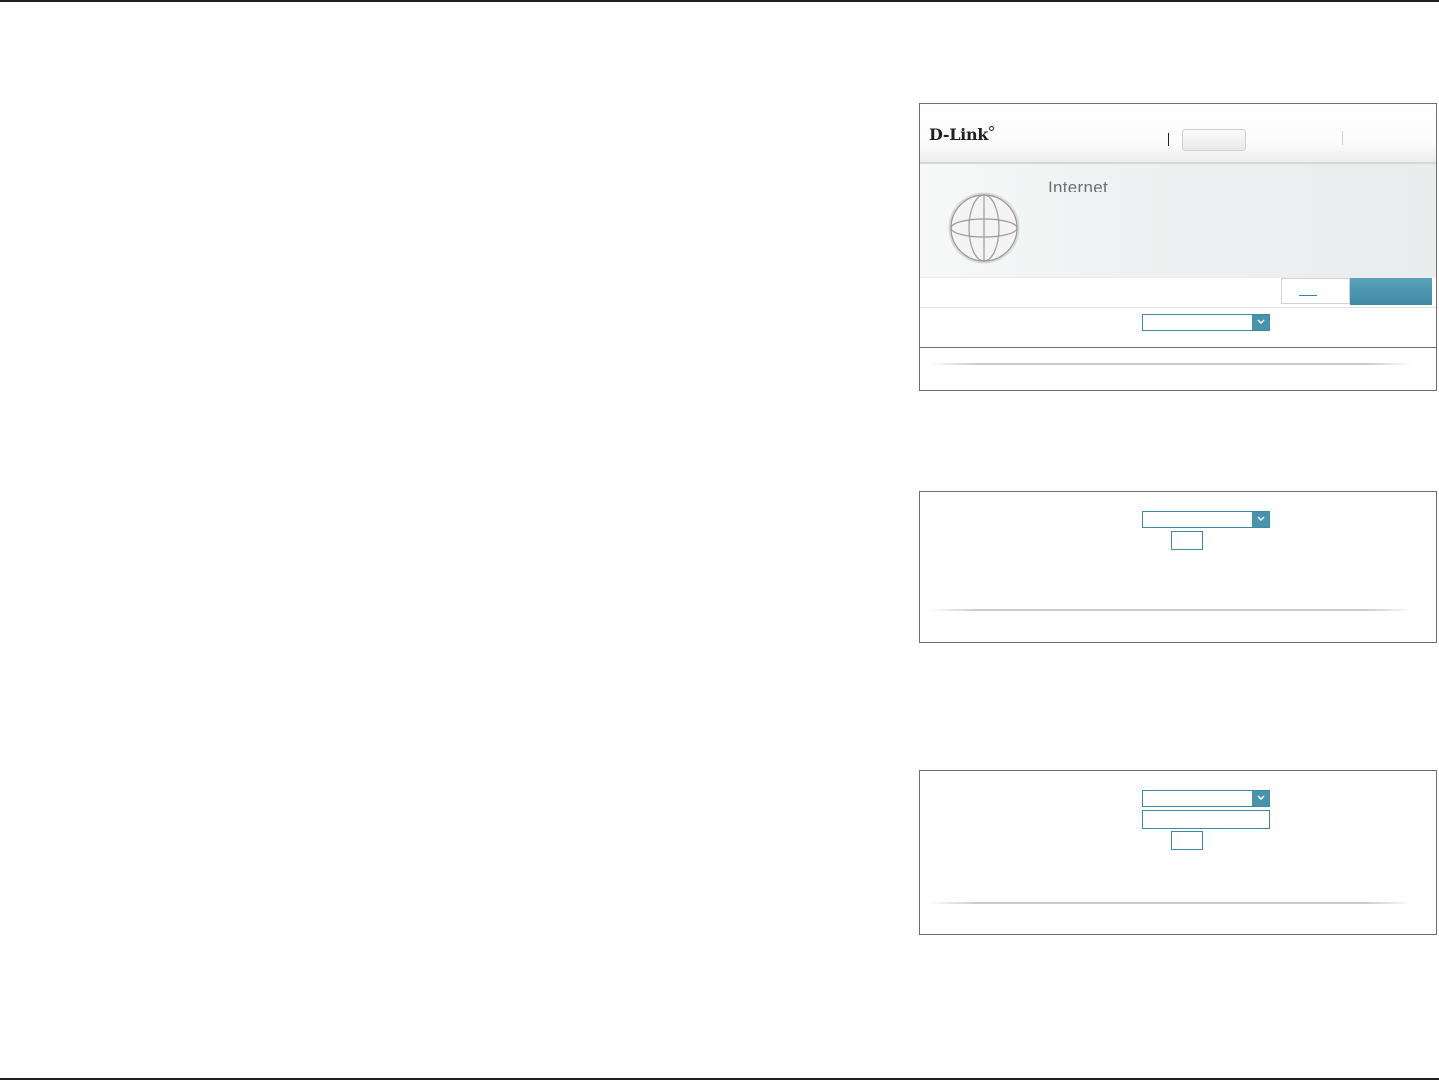 The image size is (1439, 1081). I want to click on registered-mark-icon, so click(991, 128).